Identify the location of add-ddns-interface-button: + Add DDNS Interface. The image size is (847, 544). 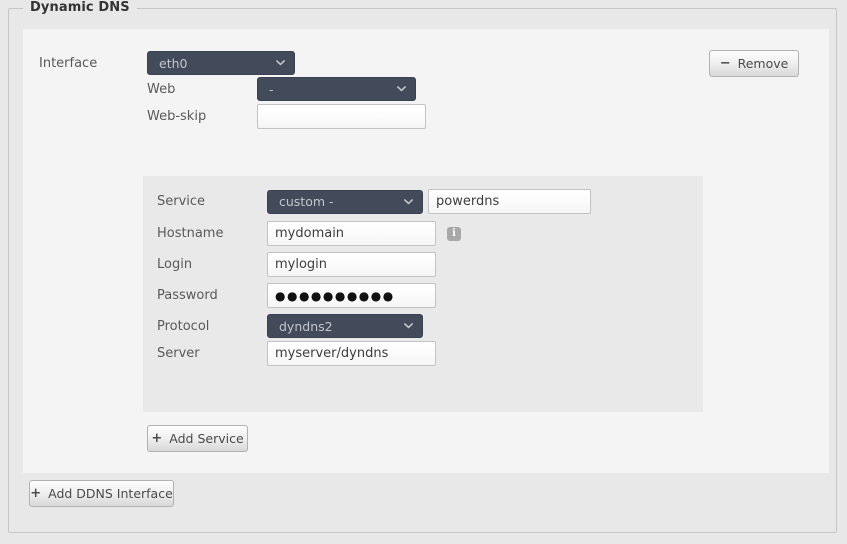
(101, 493).